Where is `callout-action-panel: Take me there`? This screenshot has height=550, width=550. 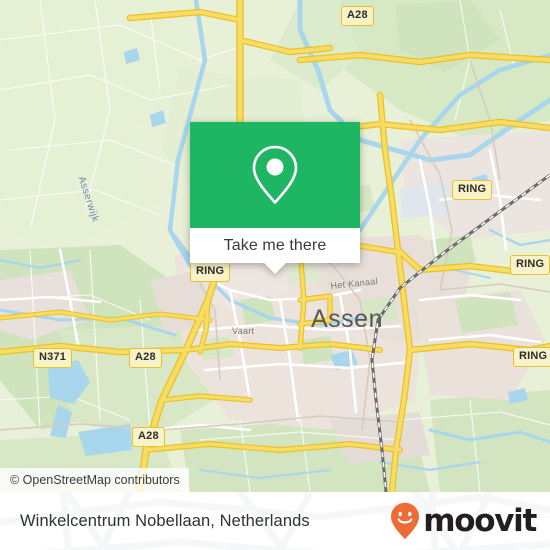 callout-action-panel: Take me there is located at coordinates (275, 251).